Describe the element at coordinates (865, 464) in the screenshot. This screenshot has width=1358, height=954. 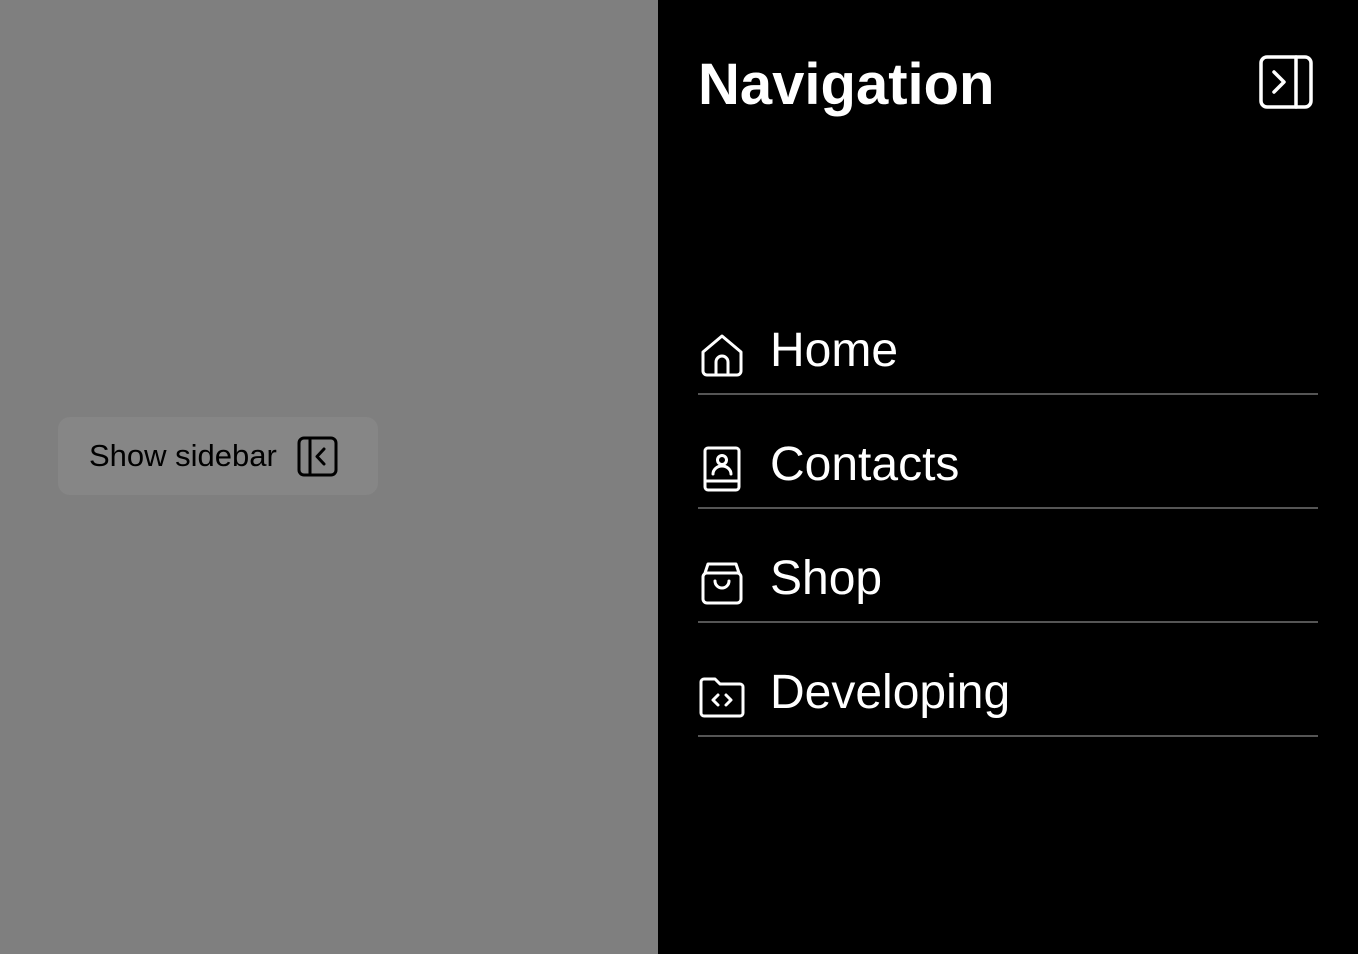
I see `nav-item-label: Contacts` at that location.